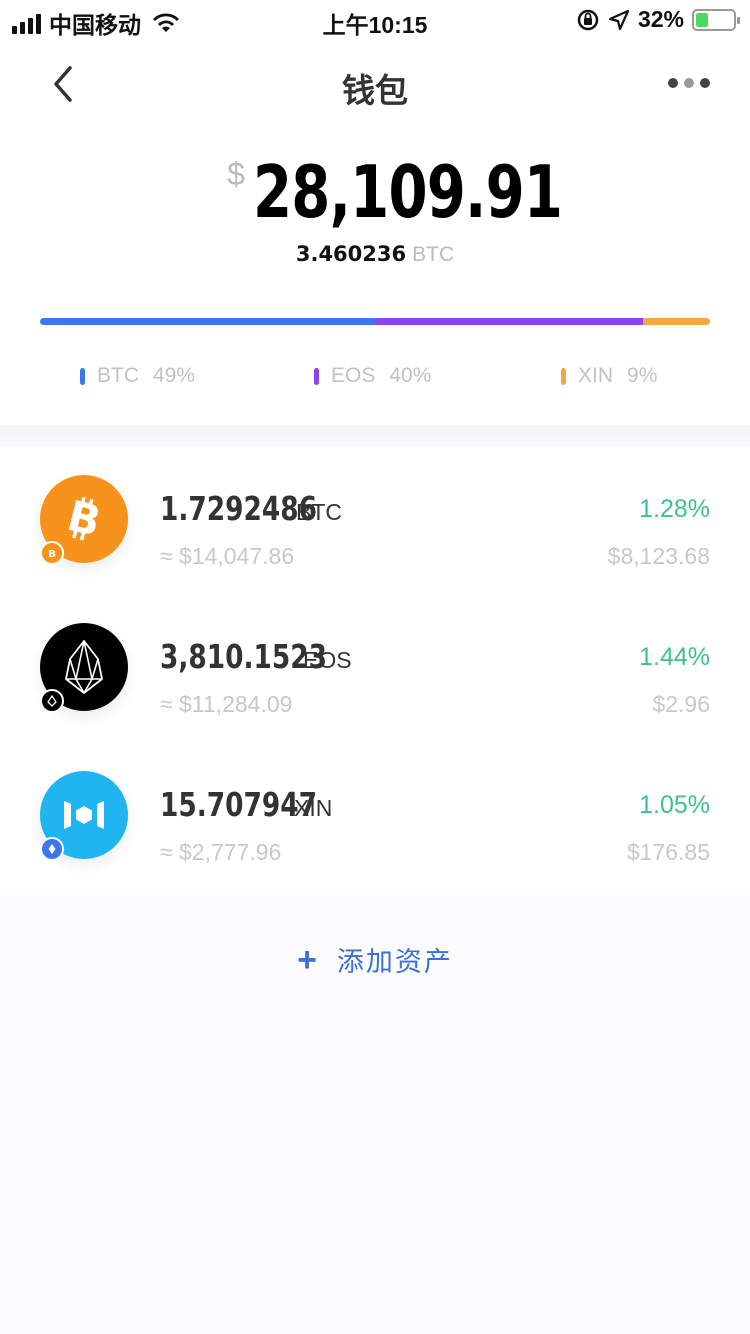  Describe the element at coordinates (227, 556) in the screenshot. I see `asset-fiat-value: ≈ $14,047.86` at that location.